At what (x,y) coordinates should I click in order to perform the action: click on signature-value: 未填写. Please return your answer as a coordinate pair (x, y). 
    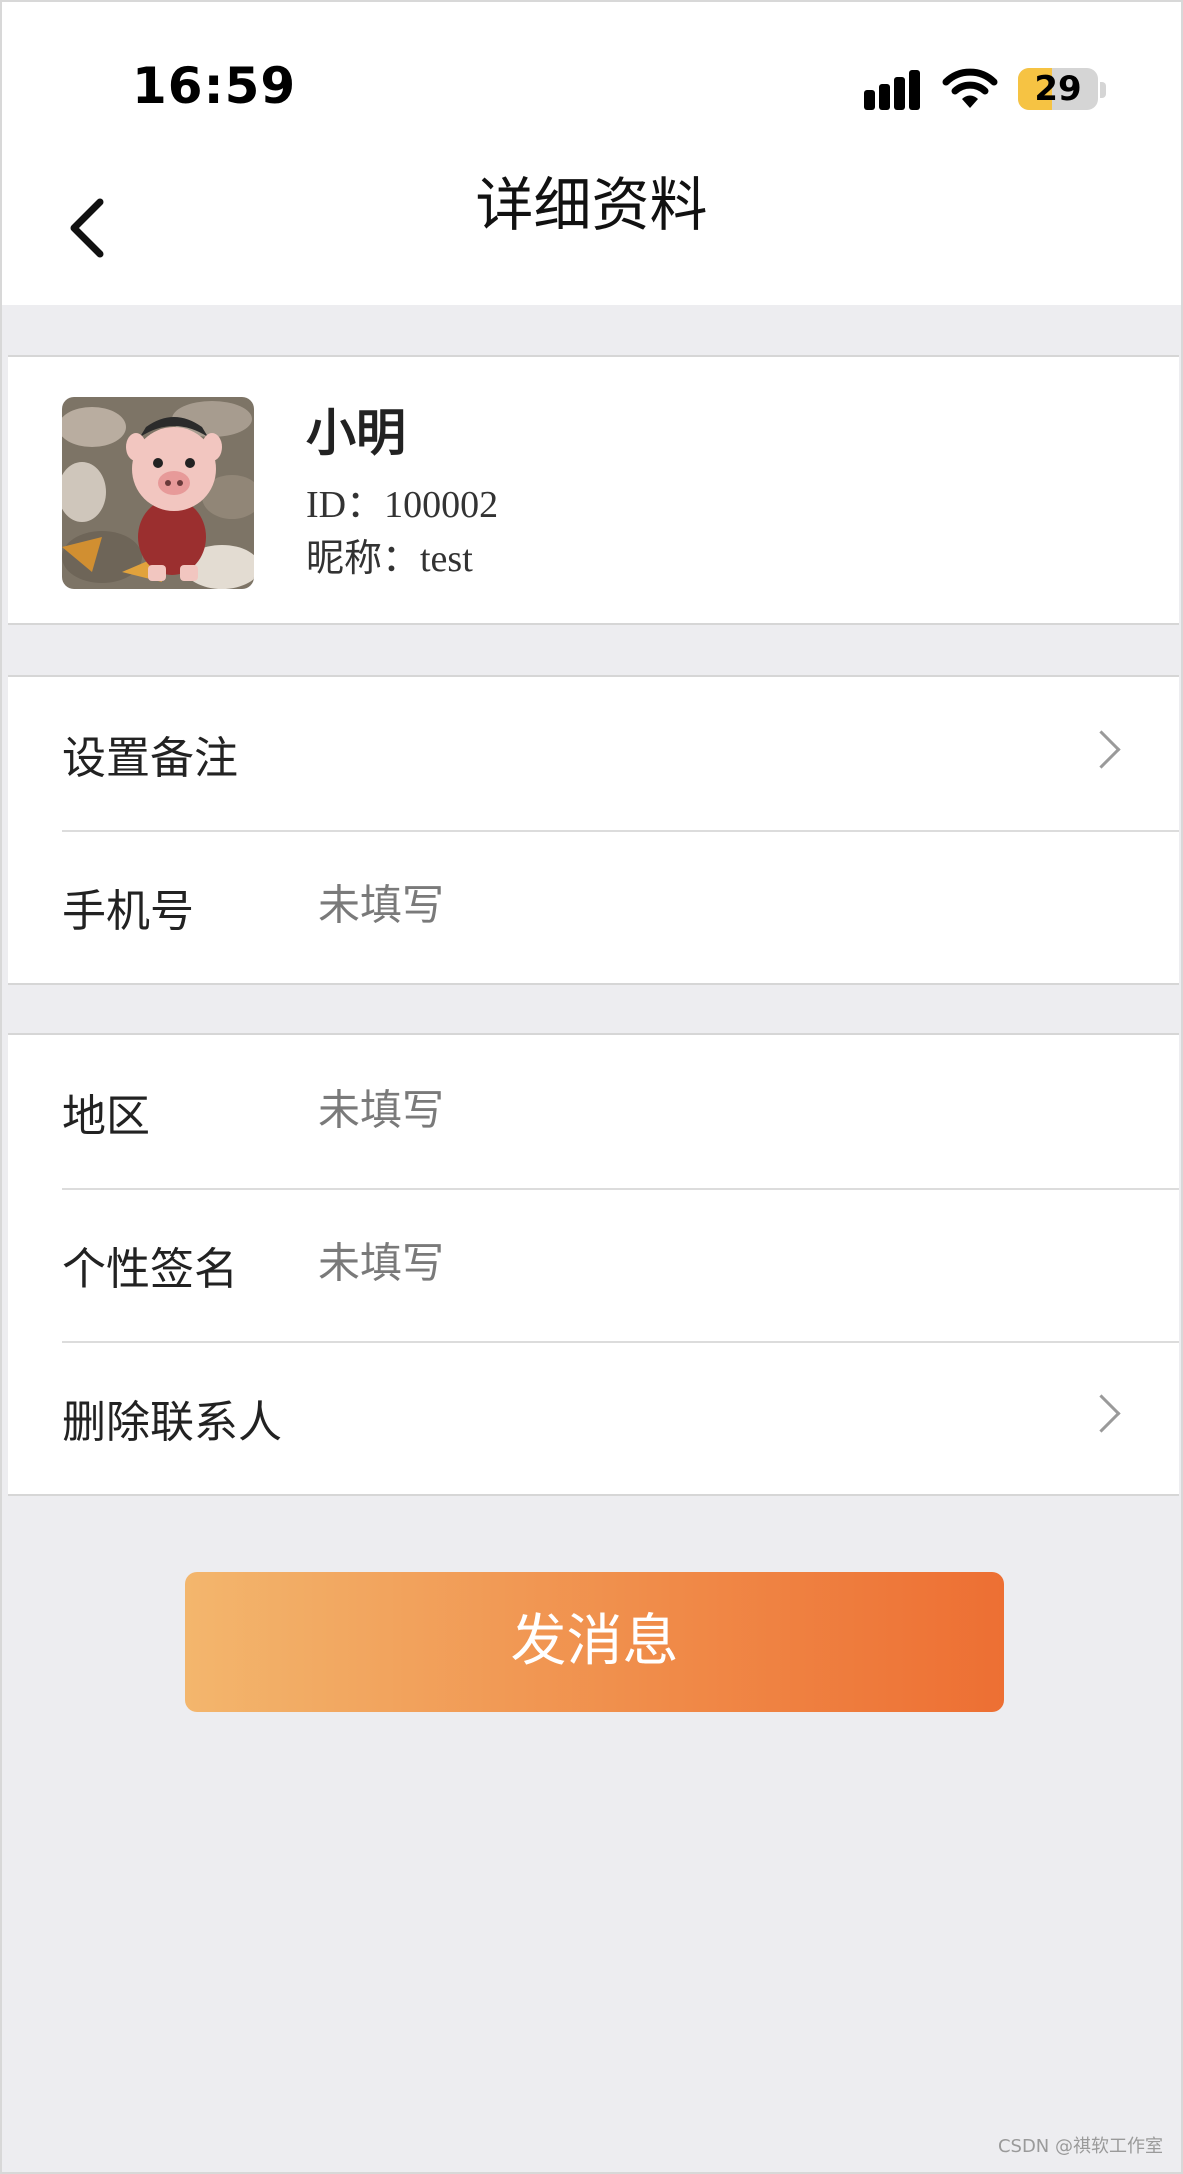
    Looking at the image, I should click on (381, 1263).